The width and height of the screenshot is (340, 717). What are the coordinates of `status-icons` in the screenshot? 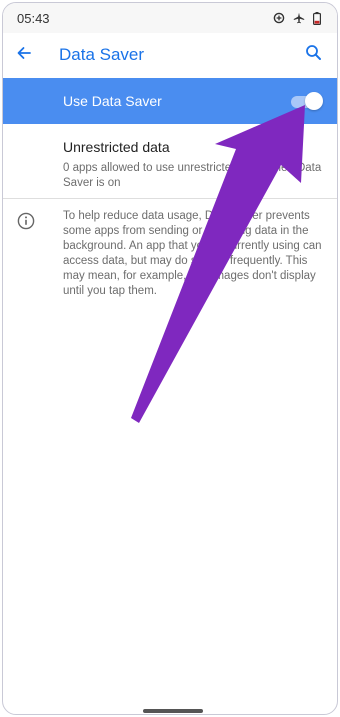 It's located at (297, 18).